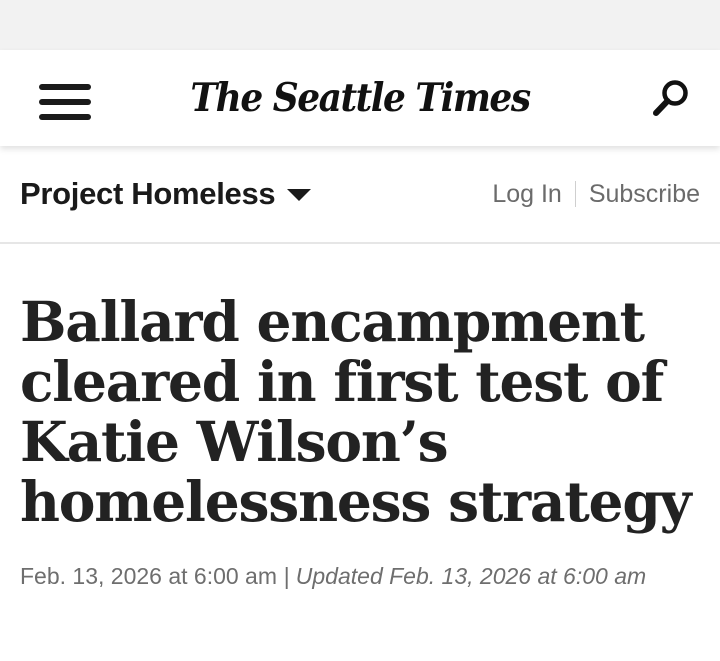 The height and width of the screenshot is (661, 720). What do you see at coordinates (527, 194) in the screenshot?
I see `login-link: Log In` at bounding box center [527, 194].